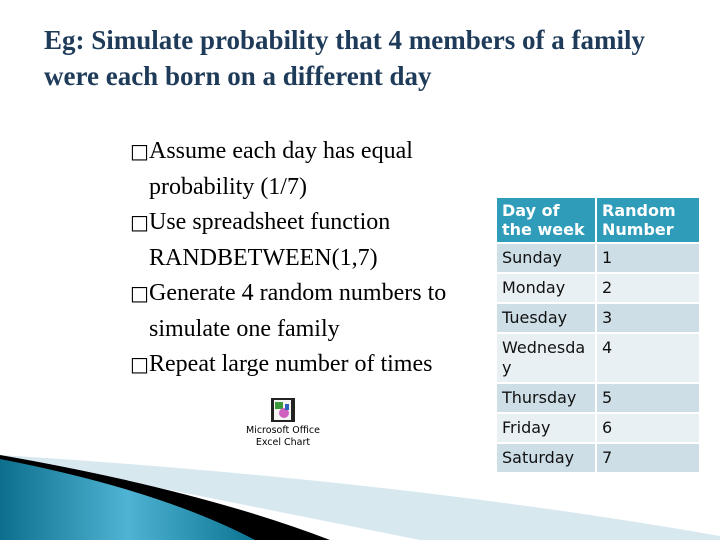 This screenshot has height=540, width=720. What do you see at coordinates (598, 428) in the screenshot?
I see `table-row: Friday 6` at bounding box center [598, 428].